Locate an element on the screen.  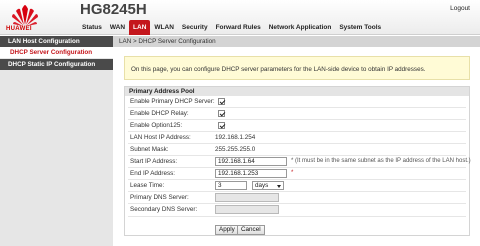
row-enable-option125: Enable Option125: is located at coordinates (297, 125).